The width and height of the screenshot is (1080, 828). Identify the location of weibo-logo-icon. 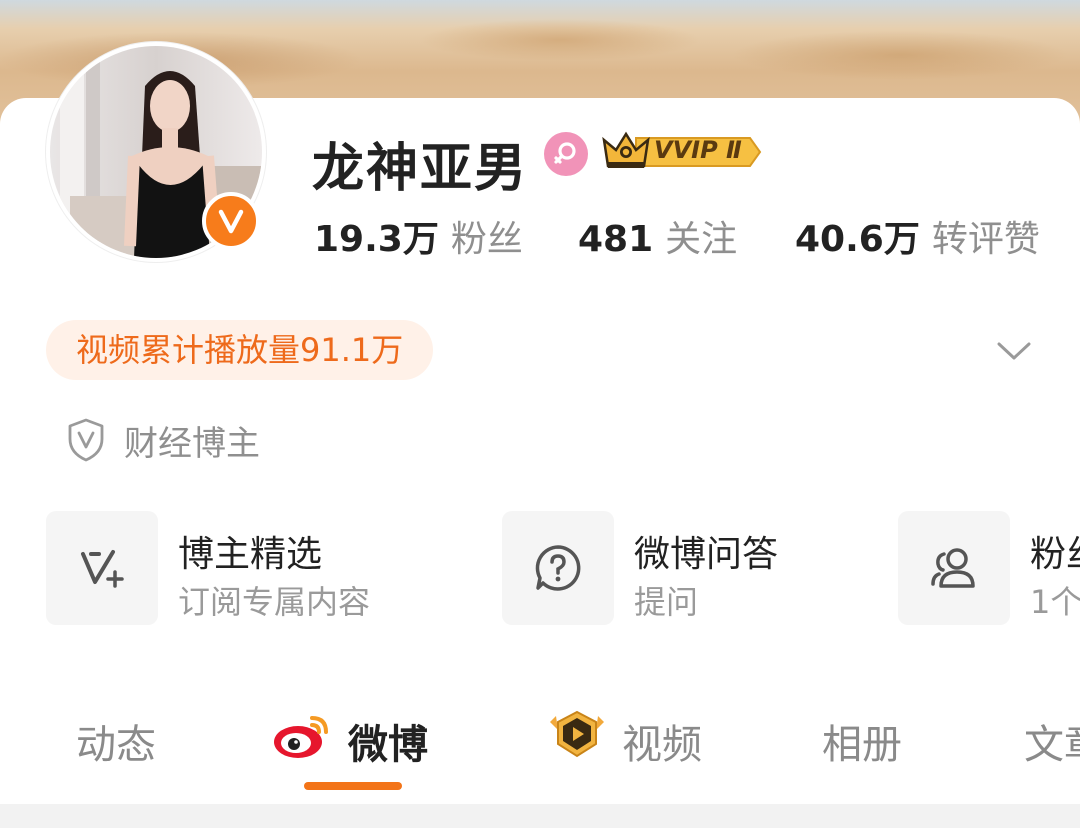
(301, 737).